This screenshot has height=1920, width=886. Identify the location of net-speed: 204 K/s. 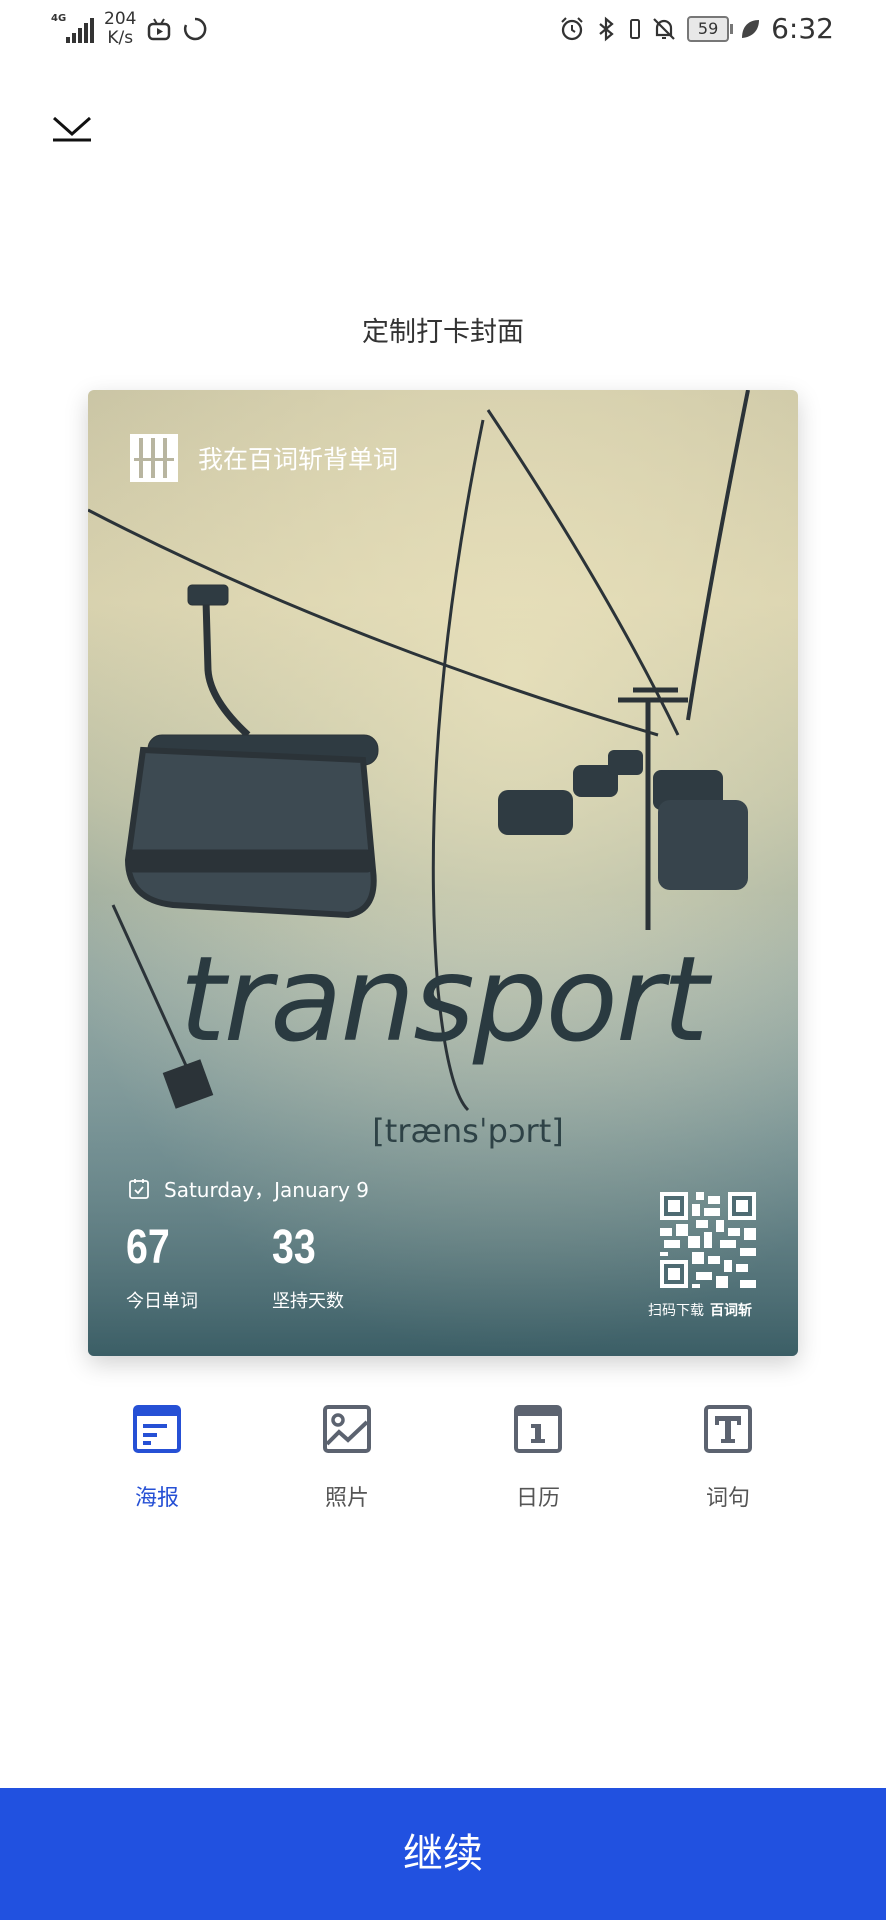
(120, 29).